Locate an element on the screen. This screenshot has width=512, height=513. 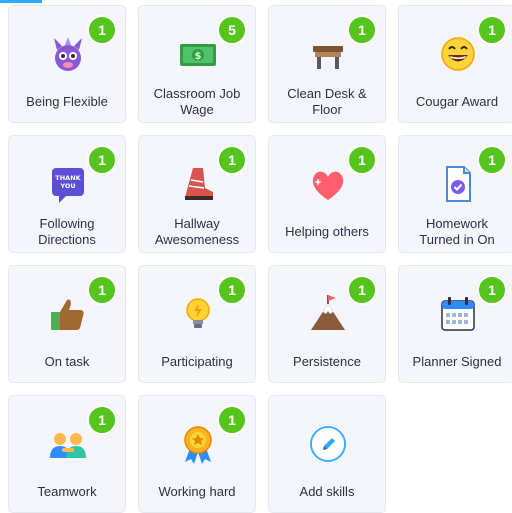
desk-icon is located at coordinates (328, 57).